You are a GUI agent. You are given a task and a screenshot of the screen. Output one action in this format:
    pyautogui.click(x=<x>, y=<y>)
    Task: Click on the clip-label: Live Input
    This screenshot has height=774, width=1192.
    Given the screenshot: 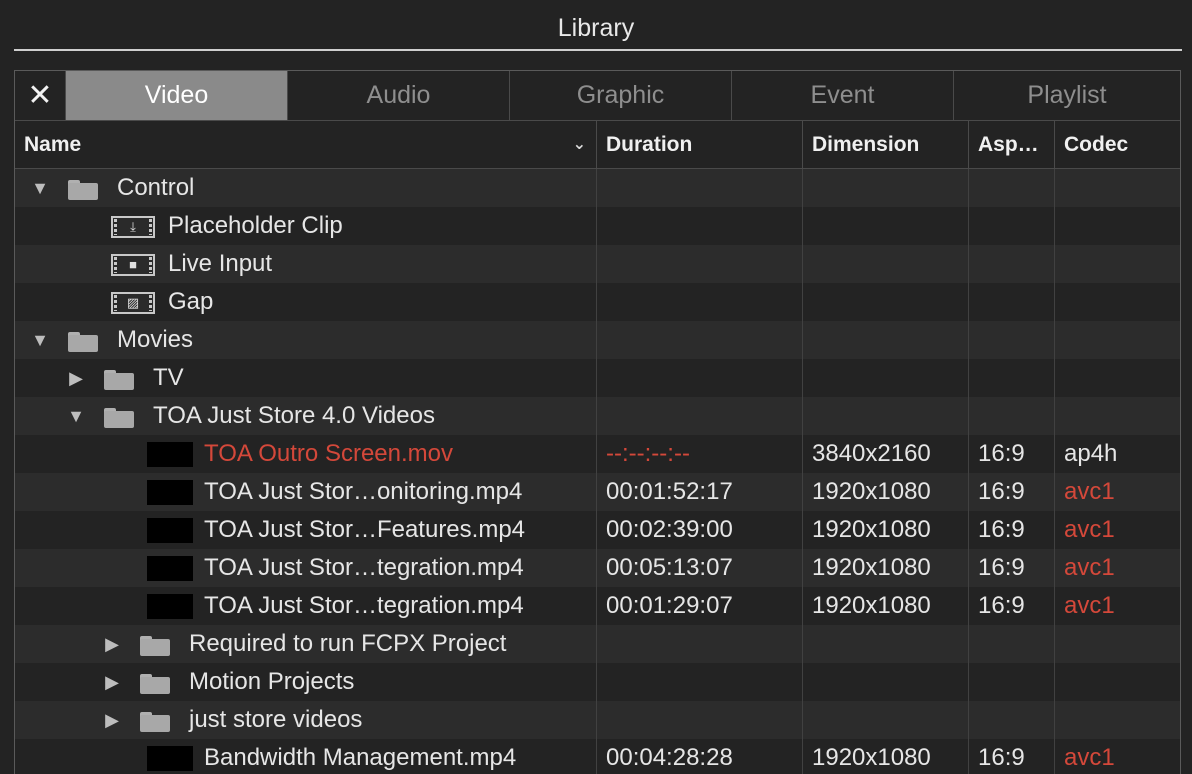 What is the action you would take?
    pyautogui.click(x=220, y=263)
    